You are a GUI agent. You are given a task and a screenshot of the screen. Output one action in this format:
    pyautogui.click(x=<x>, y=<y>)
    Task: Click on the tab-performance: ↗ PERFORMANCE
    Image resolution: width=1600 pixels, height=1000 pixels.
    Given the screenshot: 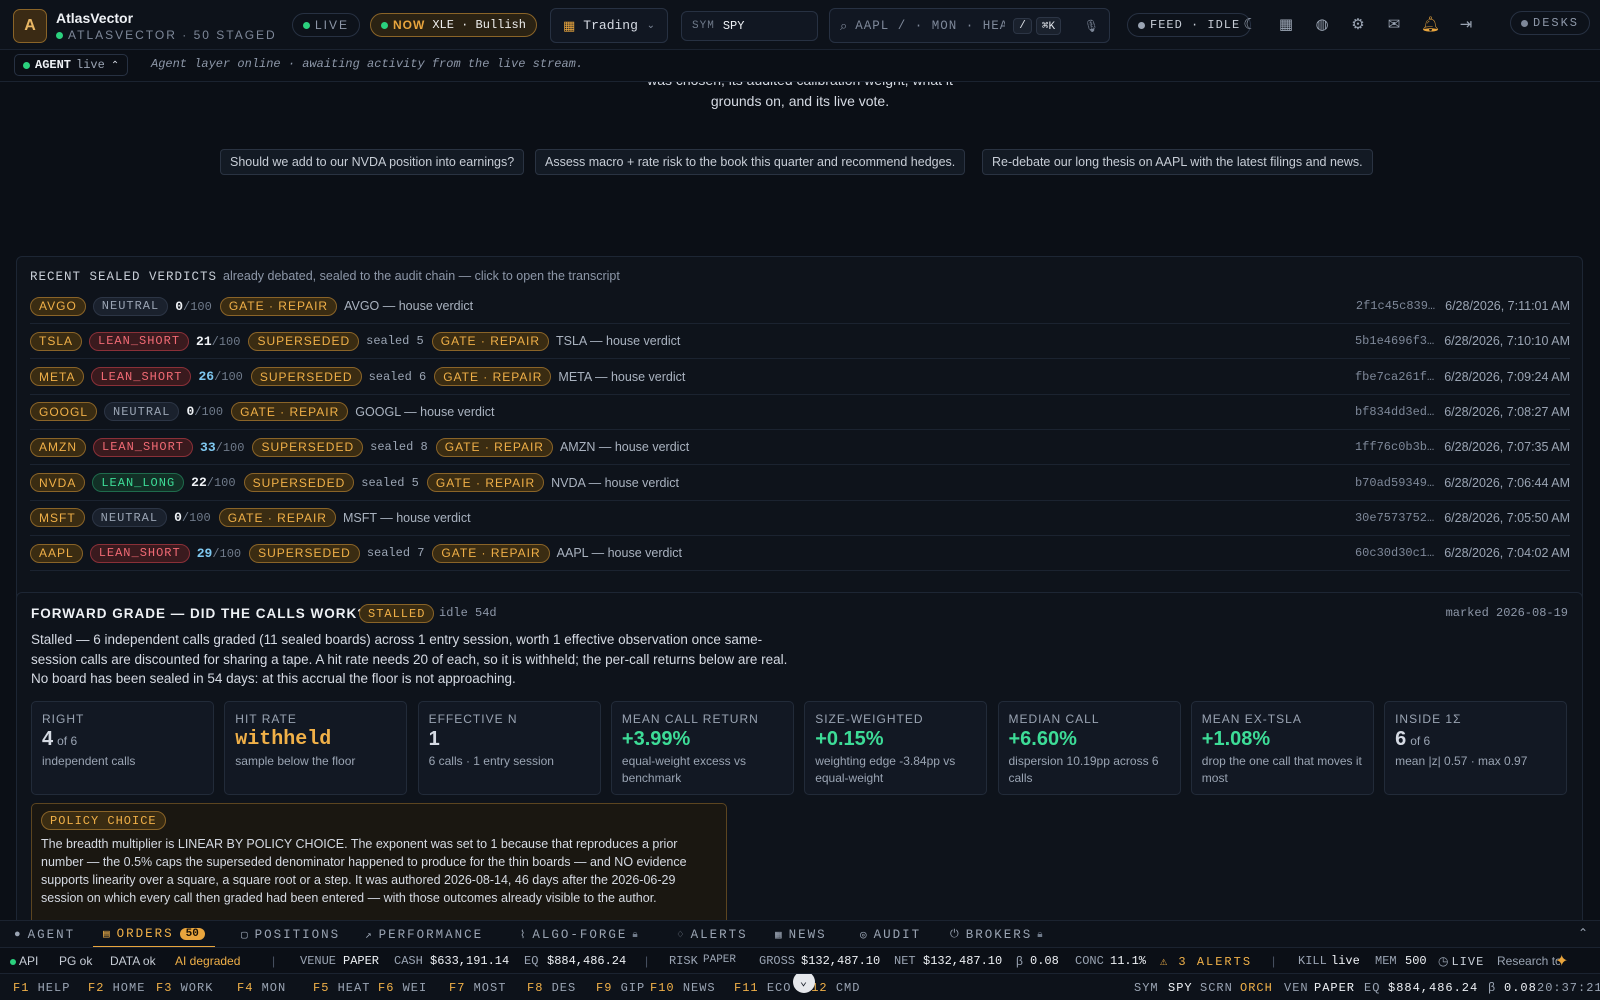 What is the action you would take?
    pyautogui.click(x=424, y=934)
    